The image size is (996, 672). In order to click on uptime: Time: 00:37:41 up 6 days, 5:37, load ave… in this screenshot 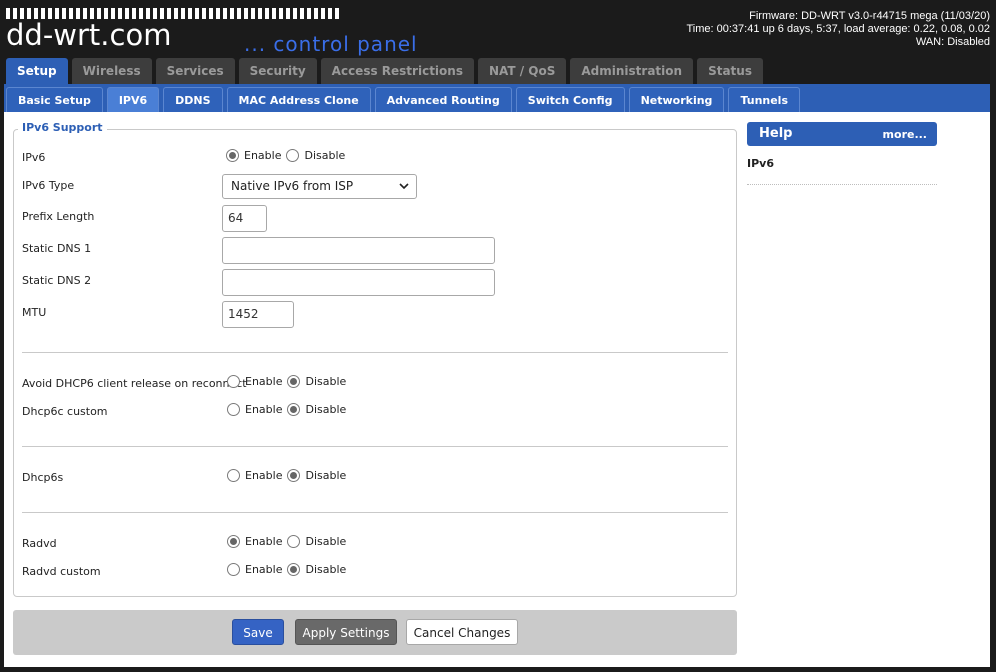, I will do `click(838, 29)`.